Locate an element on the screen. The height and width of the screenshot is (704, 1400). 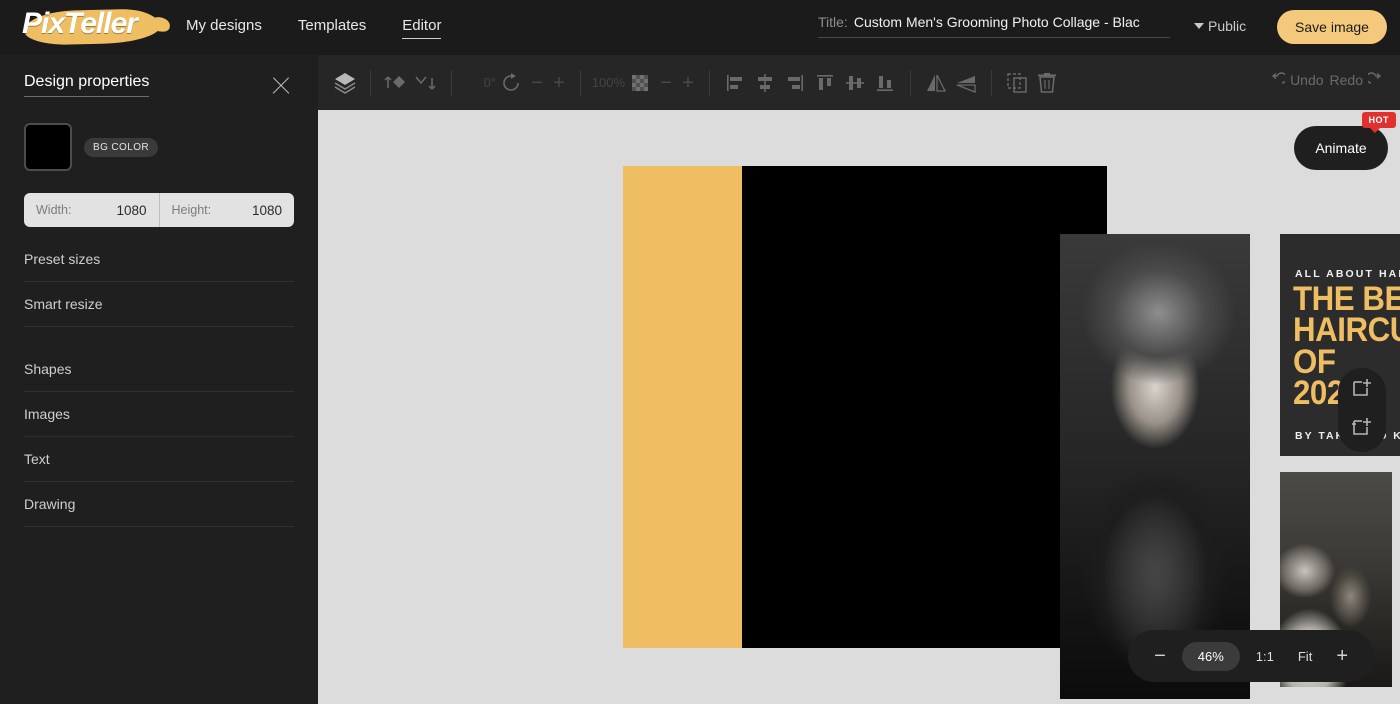
dimensions-row: Width: 1080 Height: 1080 is located at coordinates (159, 210).